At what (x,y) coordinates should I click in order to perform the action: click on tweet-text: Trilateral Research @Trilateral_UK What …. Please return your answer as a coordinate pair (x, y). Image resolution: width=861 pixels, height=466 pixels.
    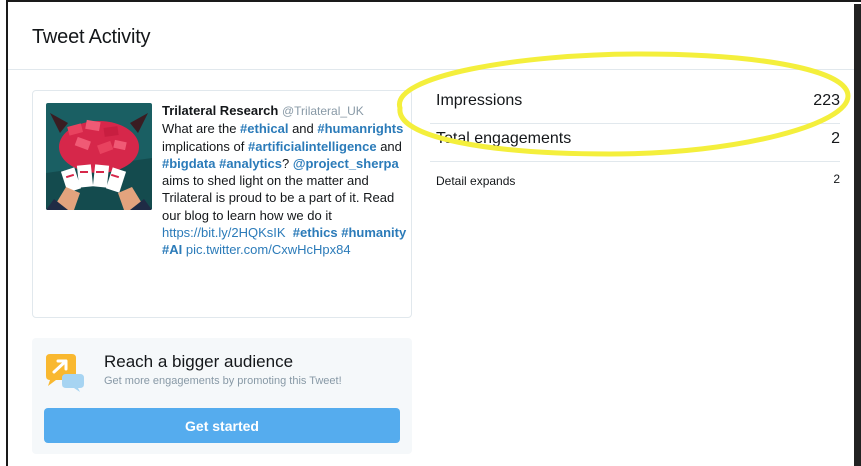
    Looking at the image, I should click on (284, 180).